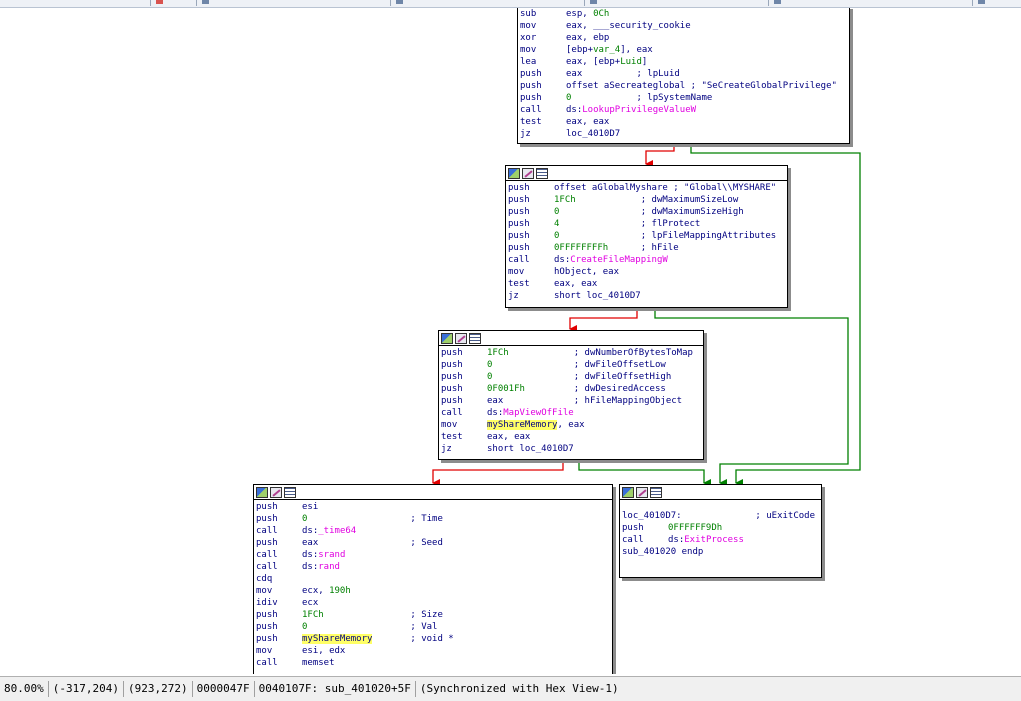 Image resolution: width=1021 pixels, height=701 pixels. What do you see at coordinates (530, 449) in the screenshot?
I see `operands: short loc_4010D7` at bounding box center [530, 449].